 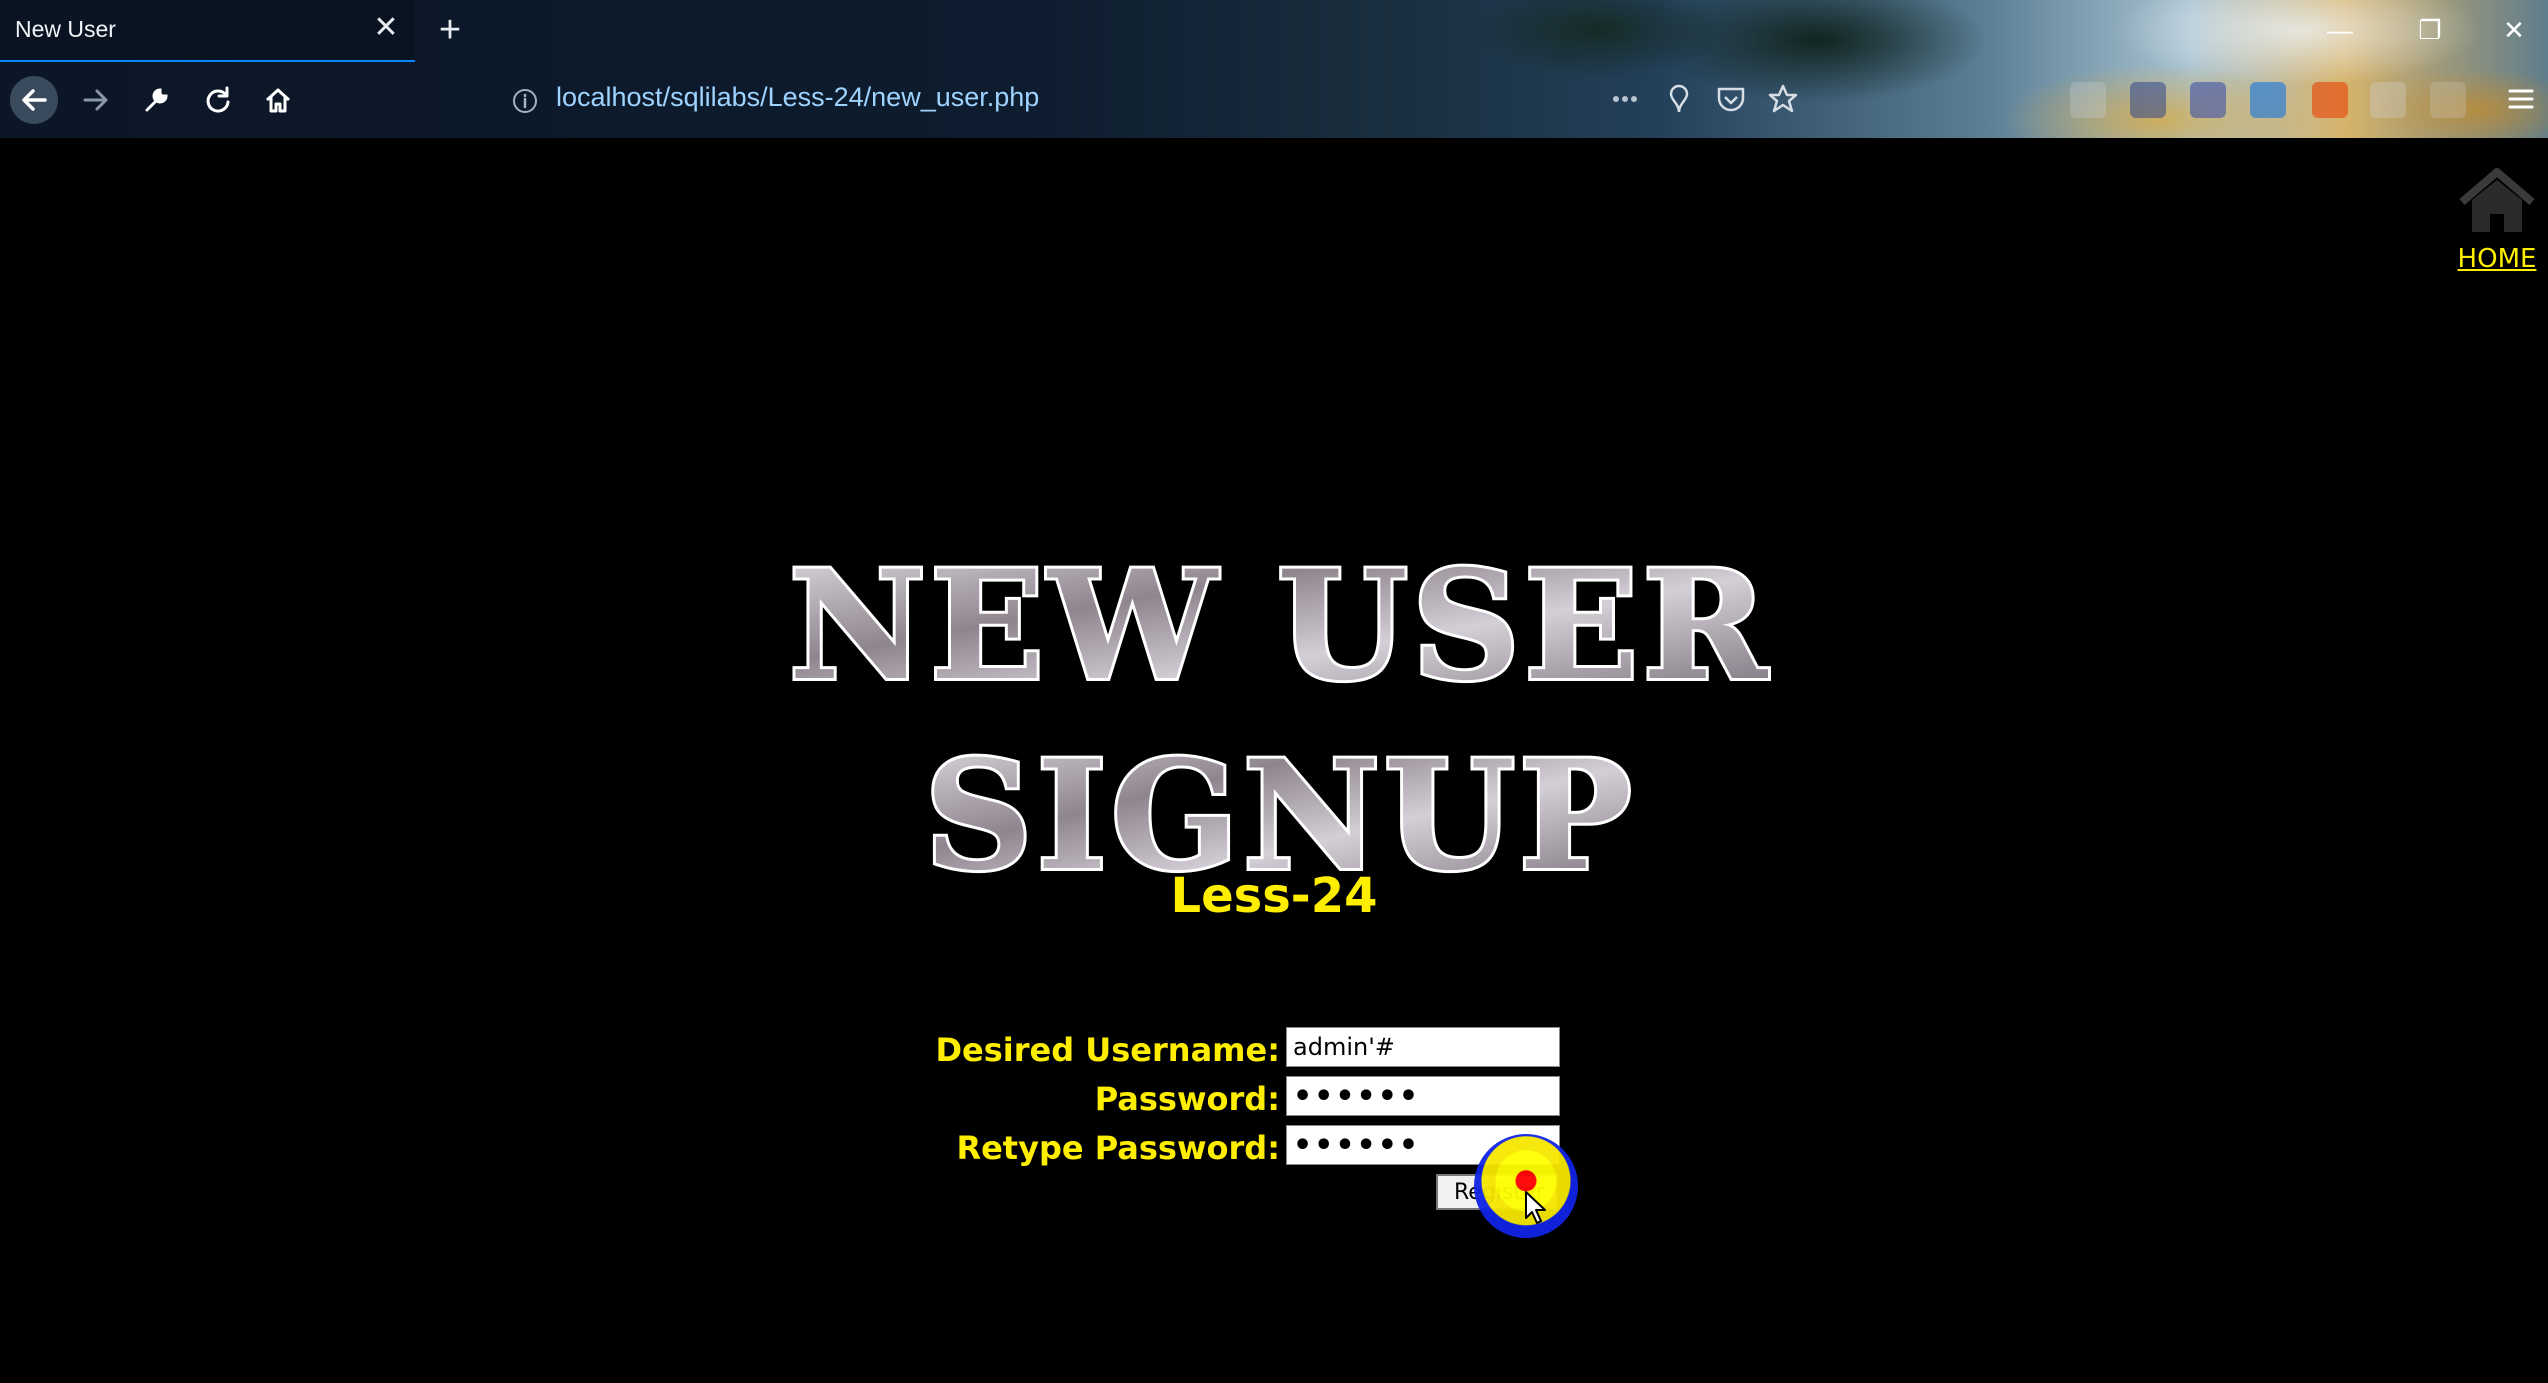 I want to click on retype-password-row: Retype Password:, so click(x=1274, y=1147).